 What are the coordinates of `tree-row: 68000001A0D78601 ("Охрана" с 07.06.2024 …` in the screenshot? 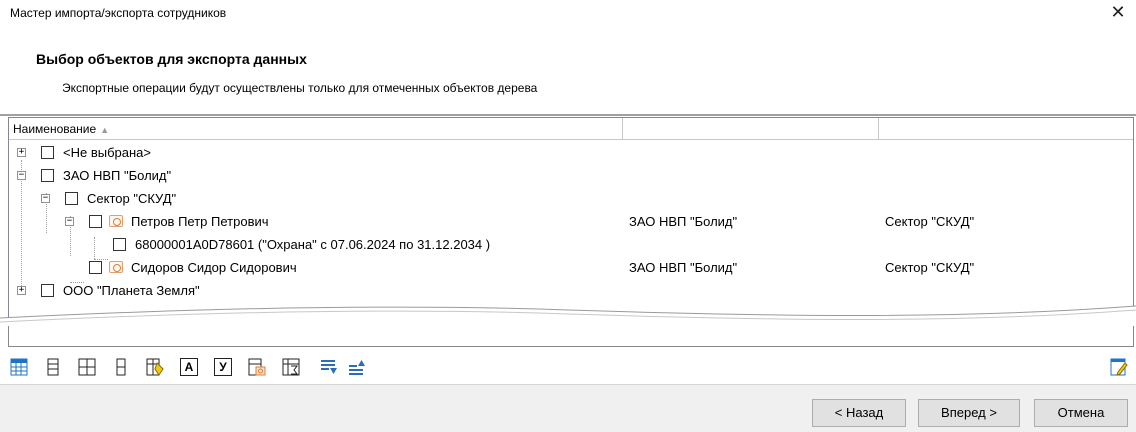 It's located at (571, 244).